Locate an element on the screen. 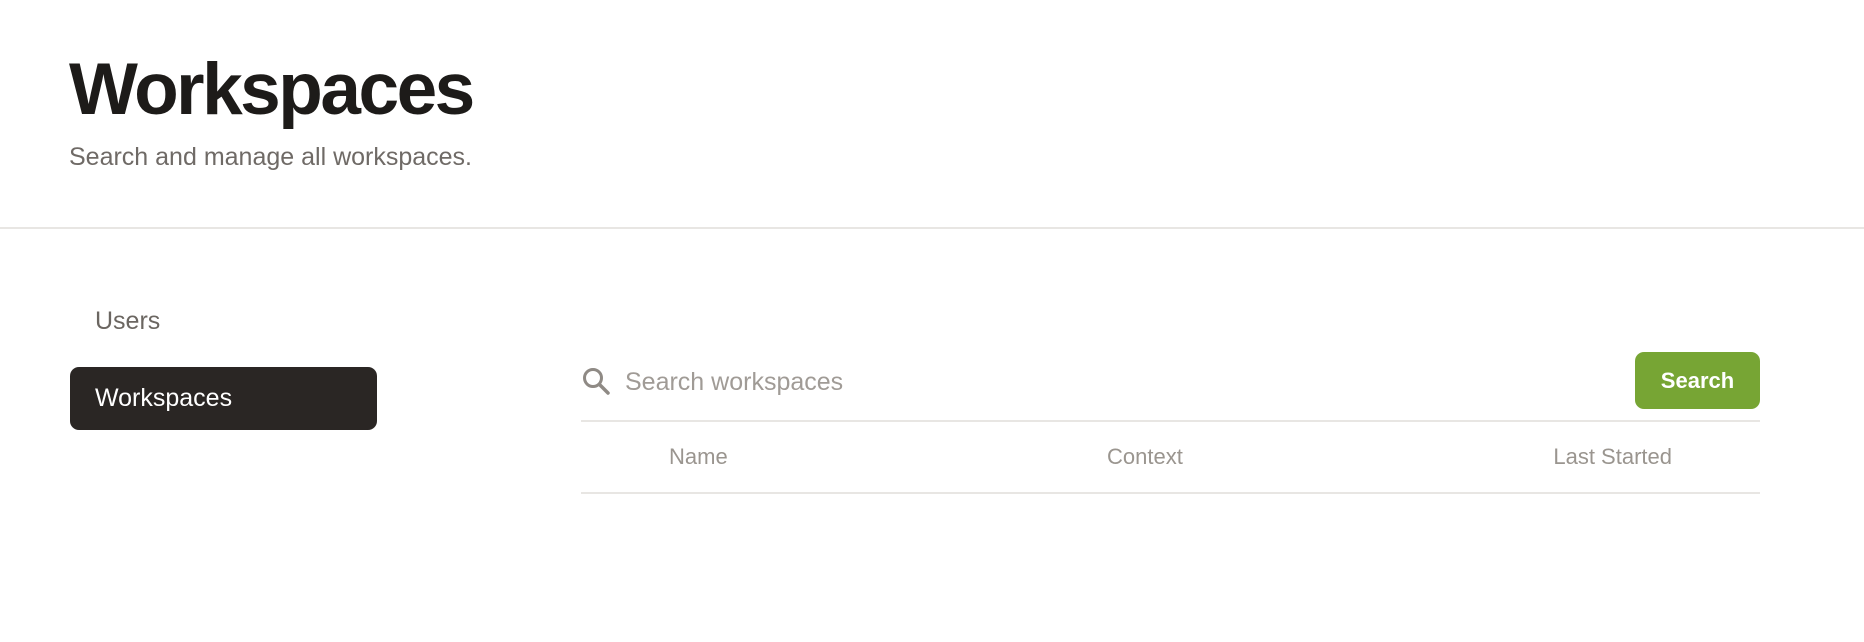 The height and width of the screenshot is (642, 1864). search-input is located at coordinates (1095, 382).